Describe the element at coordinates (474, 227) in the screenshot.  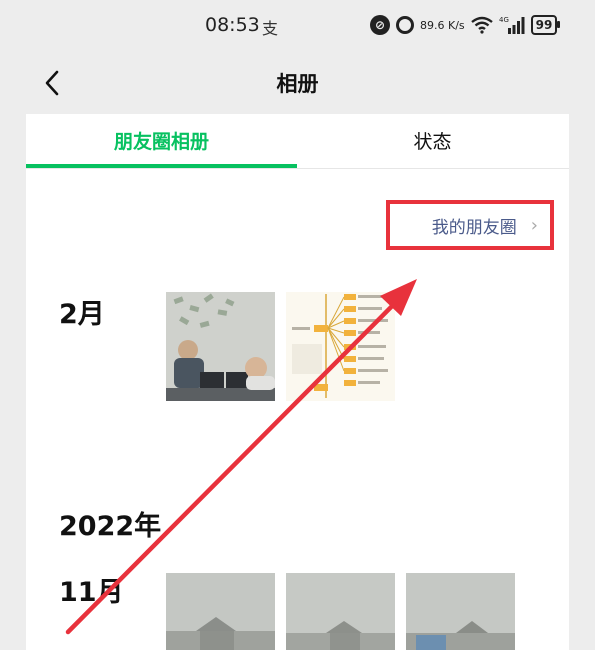
I see `my-moments-label: 我的朋友圈` at that location.